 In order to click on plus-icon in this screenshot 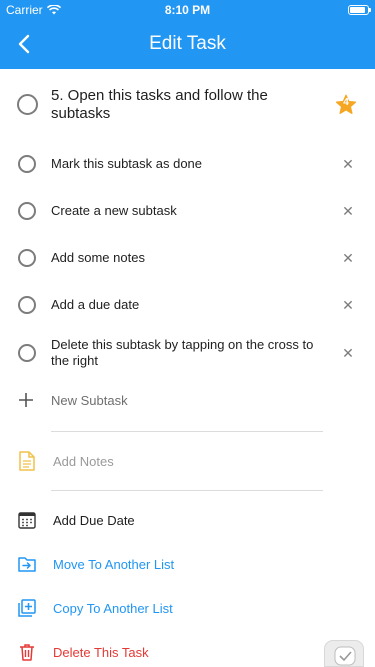, I will do `click(26, 400)`.